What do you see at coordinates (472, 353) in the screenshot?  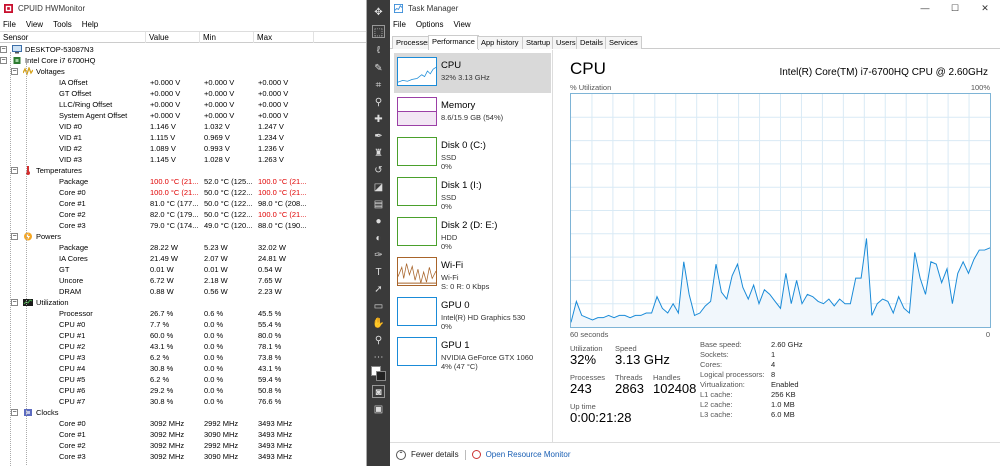 I see `perf-item-7: GPU 1 NVIDIA GeForce GTX 1060 4% (47 °C)` at bounding box center [472, 353].